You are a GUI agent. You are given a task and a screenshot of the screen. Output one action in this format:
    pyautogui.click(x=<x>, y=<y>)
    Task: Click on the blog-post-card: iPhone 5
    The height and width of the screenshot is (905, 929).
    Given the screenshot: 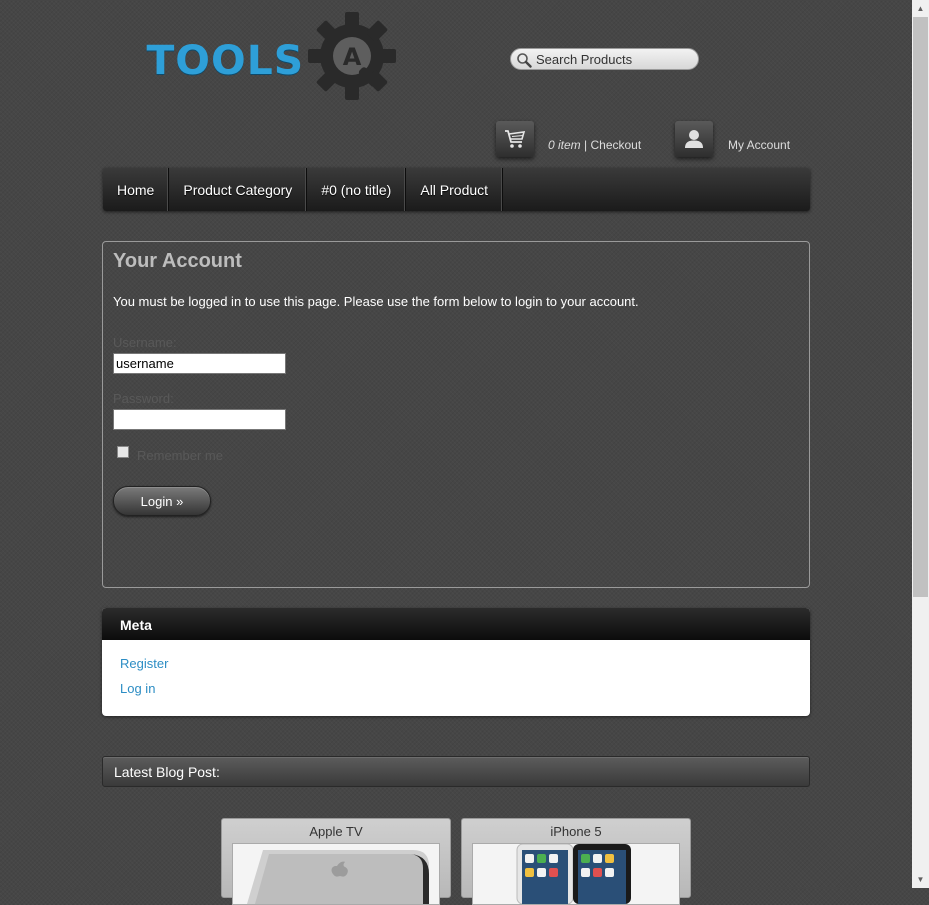 What is the action you would take?
    pyautogui.click(x=576, y=861)
    